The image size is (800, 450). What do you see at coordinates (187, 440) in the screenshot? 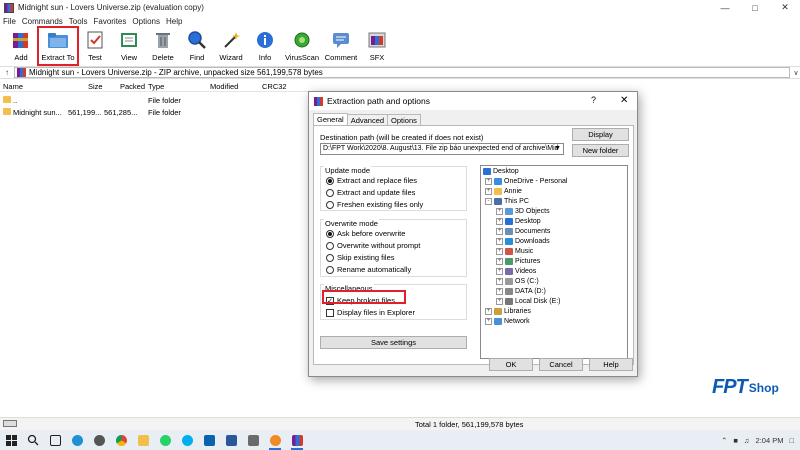
I see `skype-icon` at bounding box center [187, 440].